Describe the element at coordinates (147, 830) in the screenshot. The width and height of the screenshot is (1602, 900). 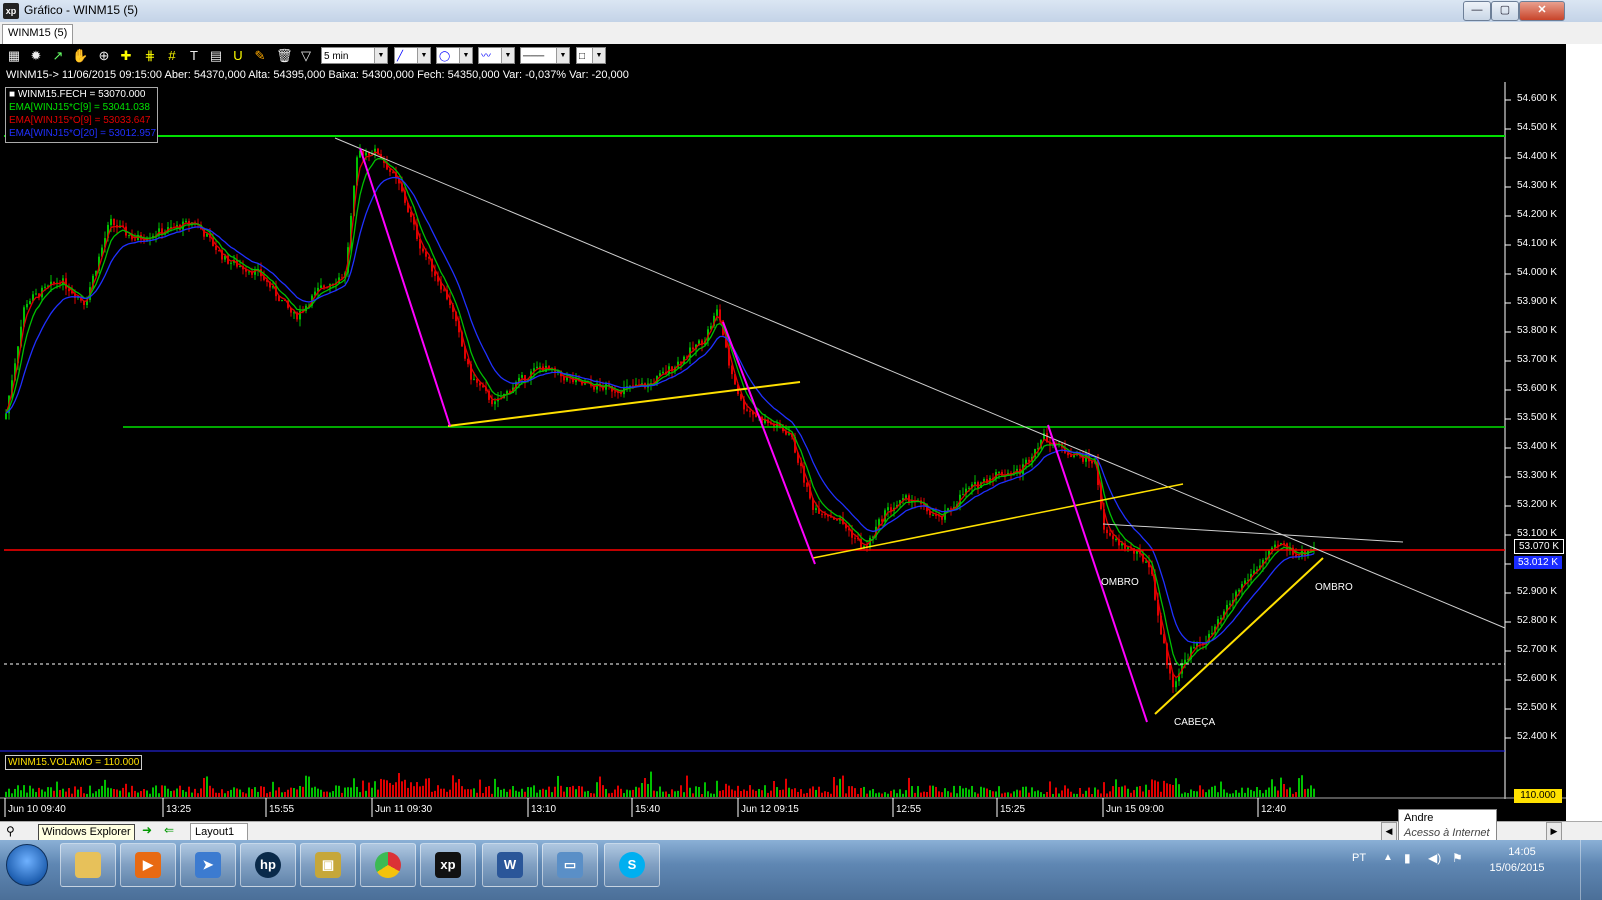
I see `arrow-right-icon: ➜` at that location.